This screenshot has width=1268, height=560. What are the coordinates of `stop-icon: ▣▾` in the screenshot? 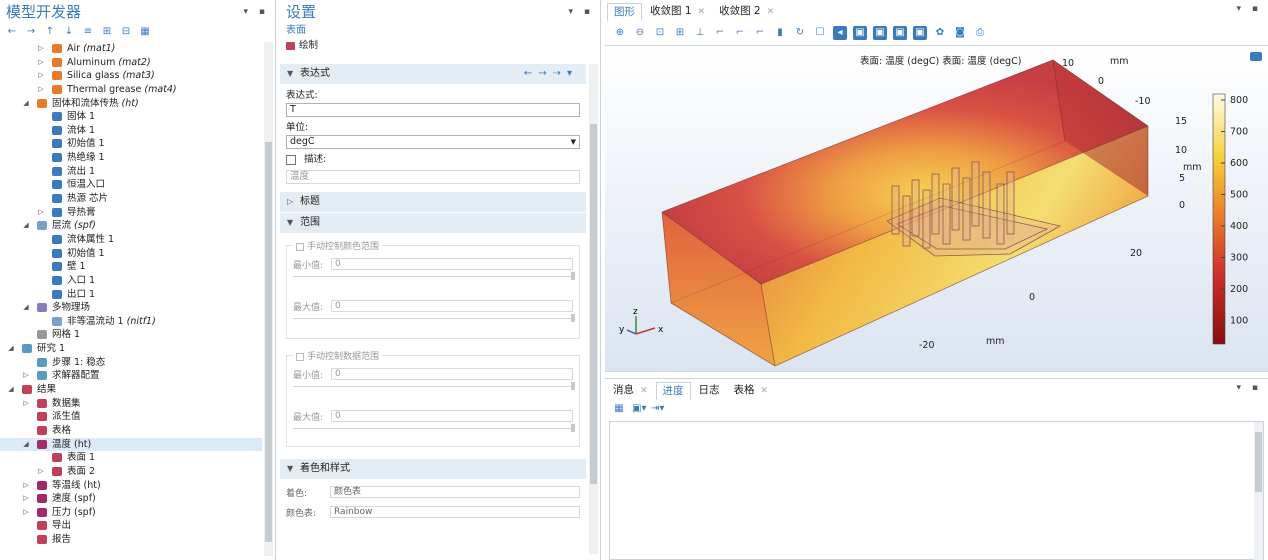 It's located at (639, 409).